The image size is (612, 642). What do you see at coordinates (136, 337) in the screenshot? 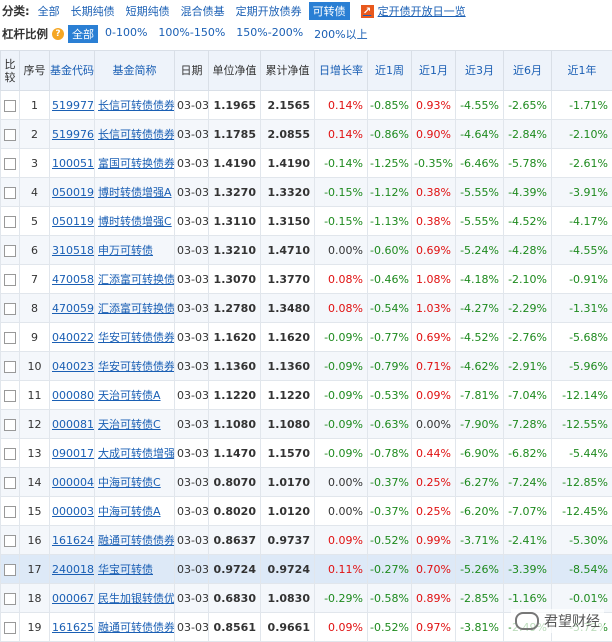
I see `fund-name-link: 华安可转债债券A` at bounding box center [136, 337].